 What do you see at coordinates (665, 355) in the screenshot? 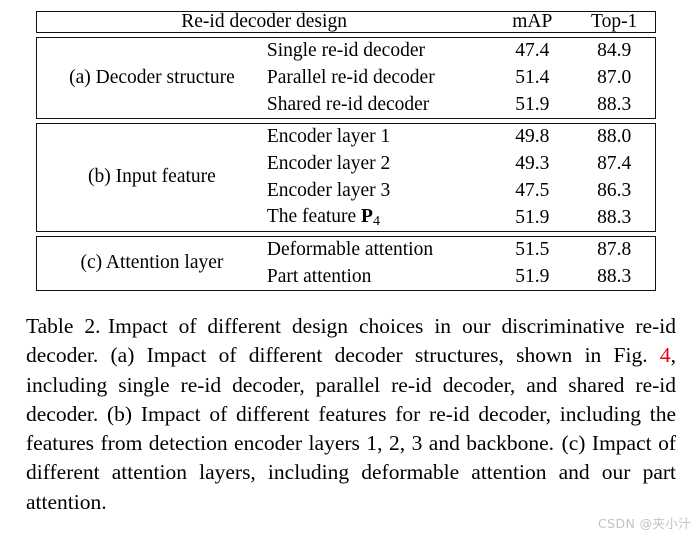
I see `figure-reference-link: 4` at bounding box center [665, 355].